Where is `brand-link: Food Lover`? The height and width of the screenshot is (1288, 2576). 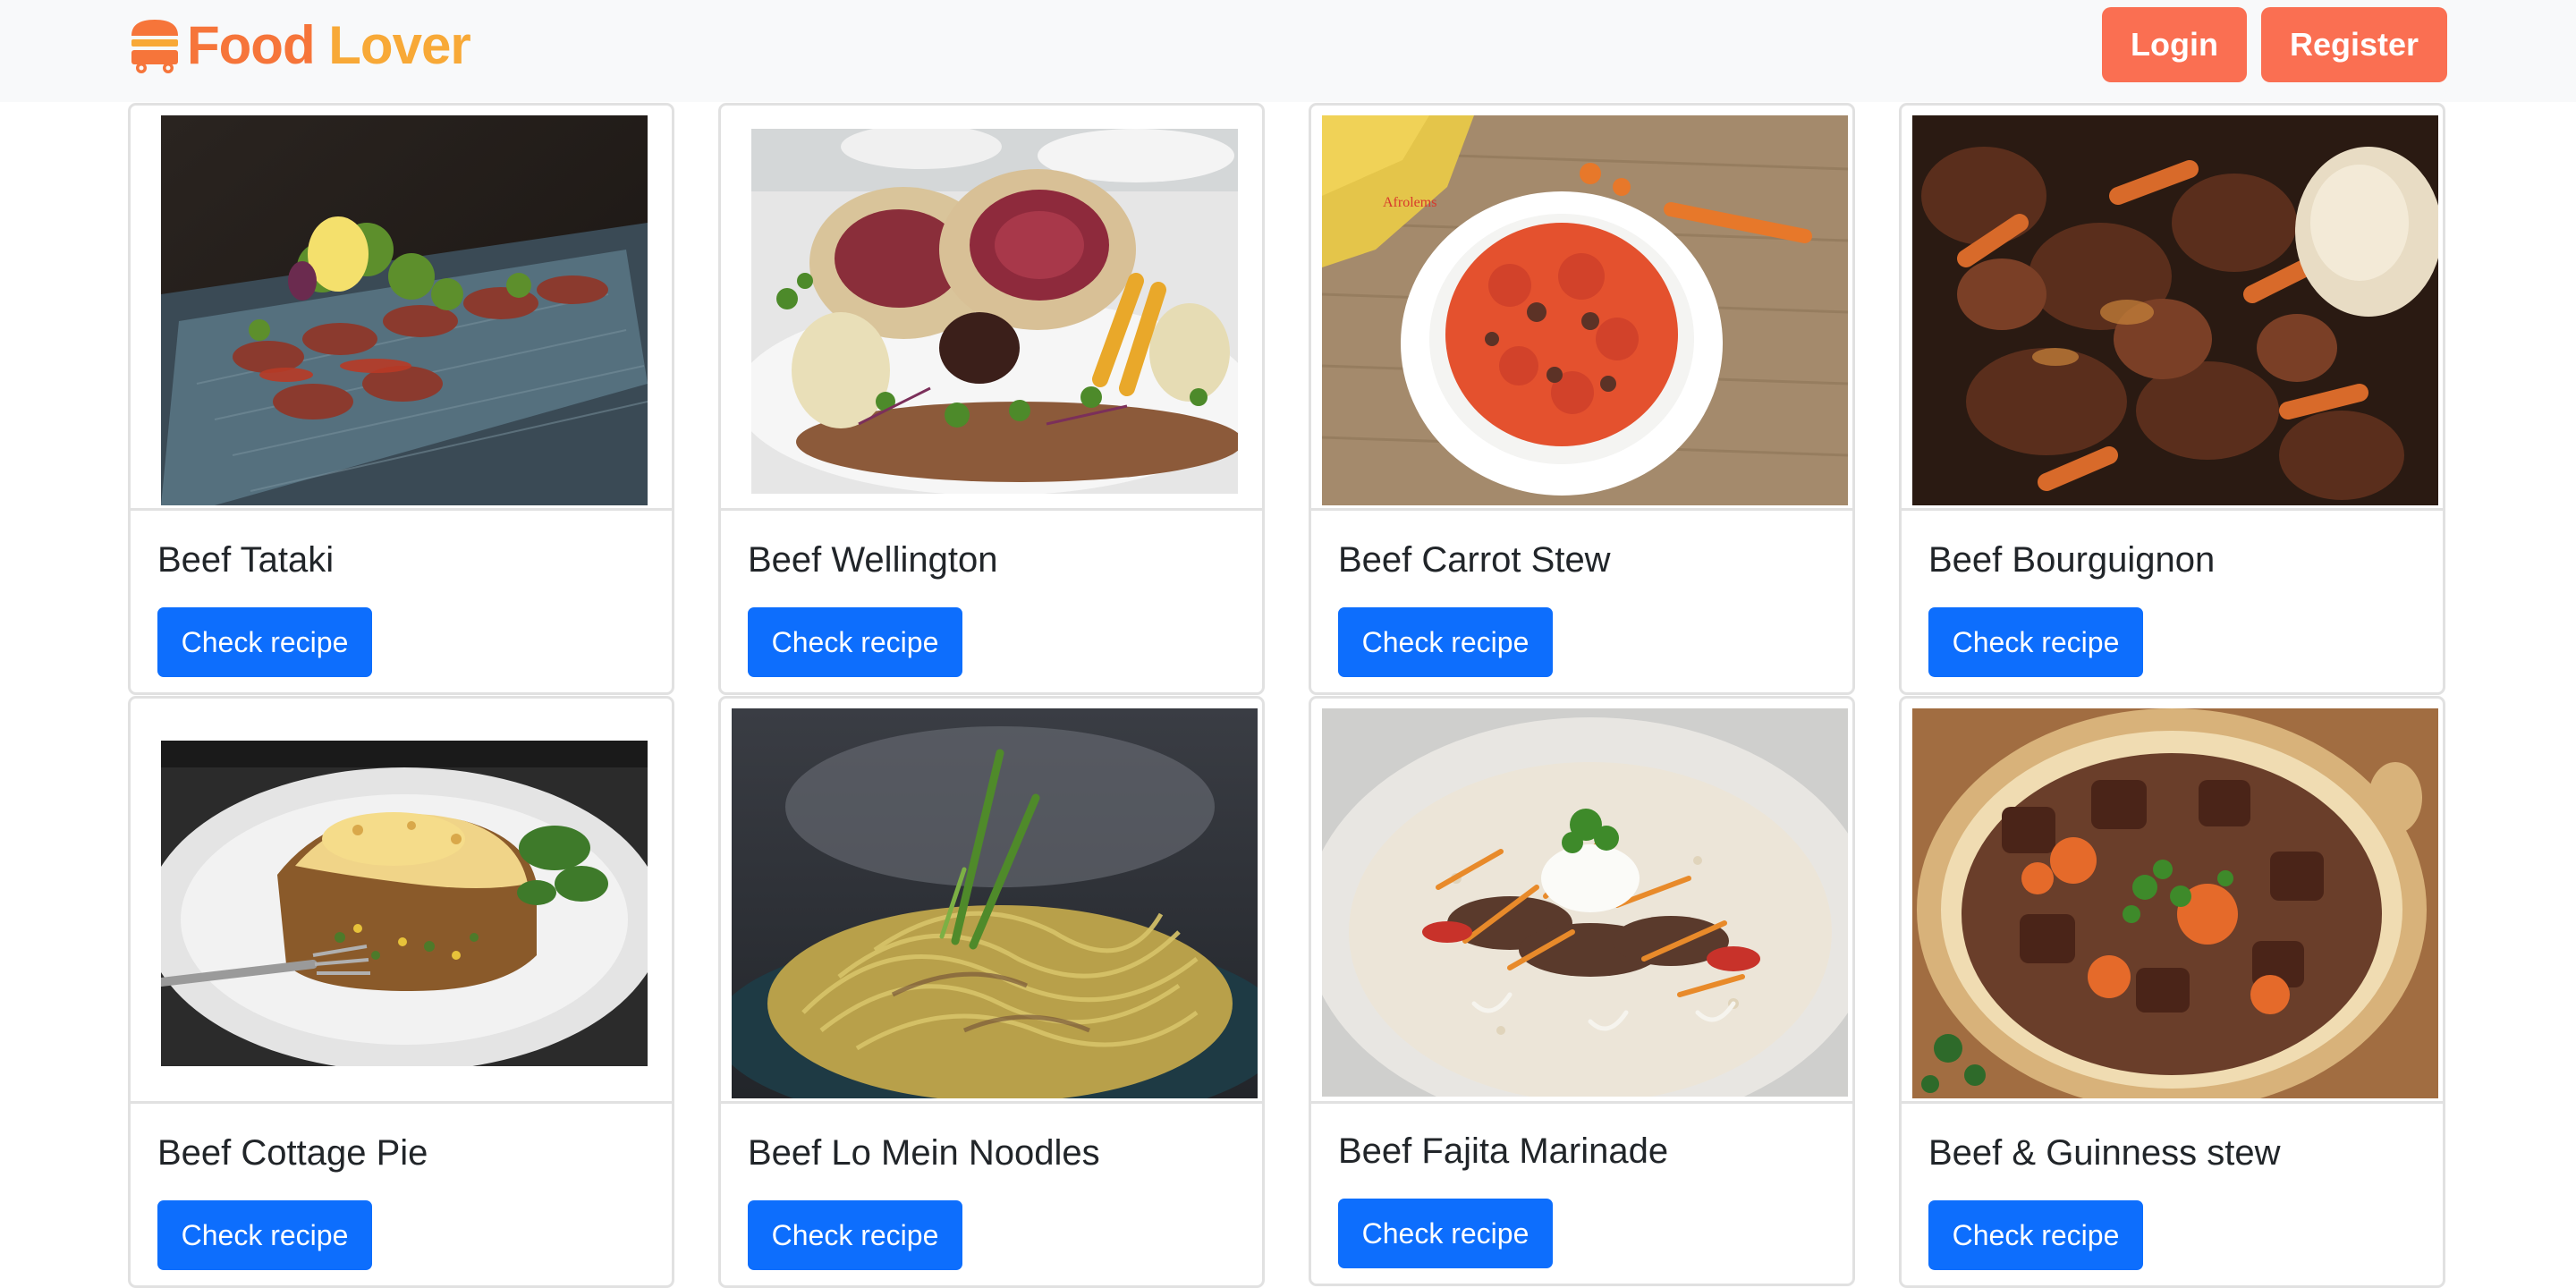
brand-link: Food Lover is located at coordinates (299, 45).